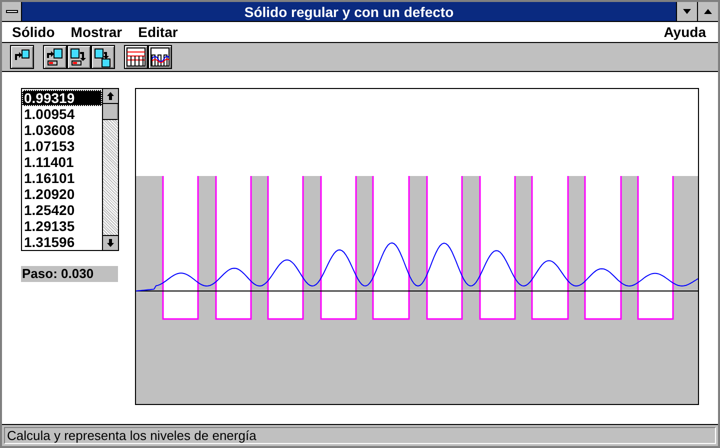 The height and width of the screenshot is (448, 720). I want to click on scroll-up-button, so click(110, 96).